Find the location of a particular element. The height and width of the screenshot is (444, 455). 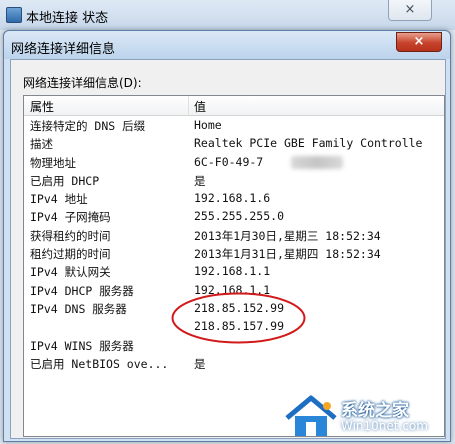

watermark: 系统之家 Win10net.com is located at coordinates (368, 417).